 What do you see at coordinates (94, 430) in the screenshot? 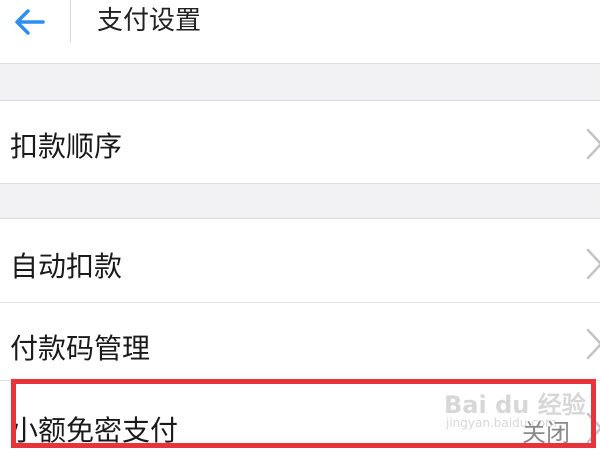
I see `settings-item-label: 小额免密支付` at bounding box center [94, 430].